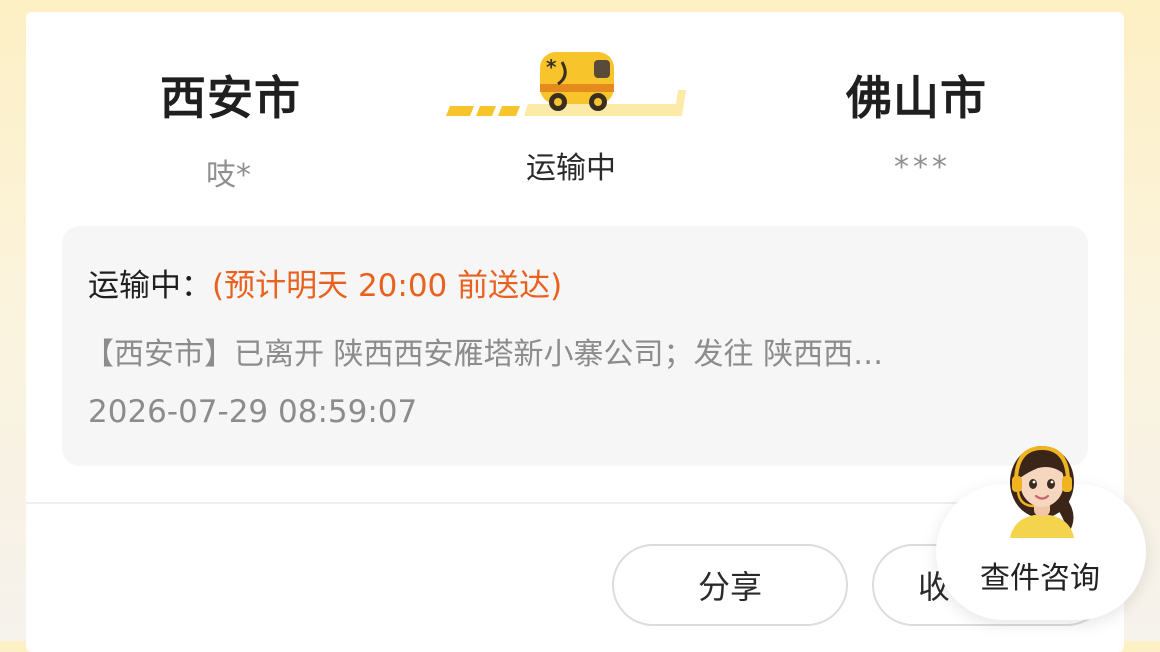 Image resolution: width=1160 pixels, height=652 pixels. I want to click on destination-city: 佛山市, so click(916, 98).